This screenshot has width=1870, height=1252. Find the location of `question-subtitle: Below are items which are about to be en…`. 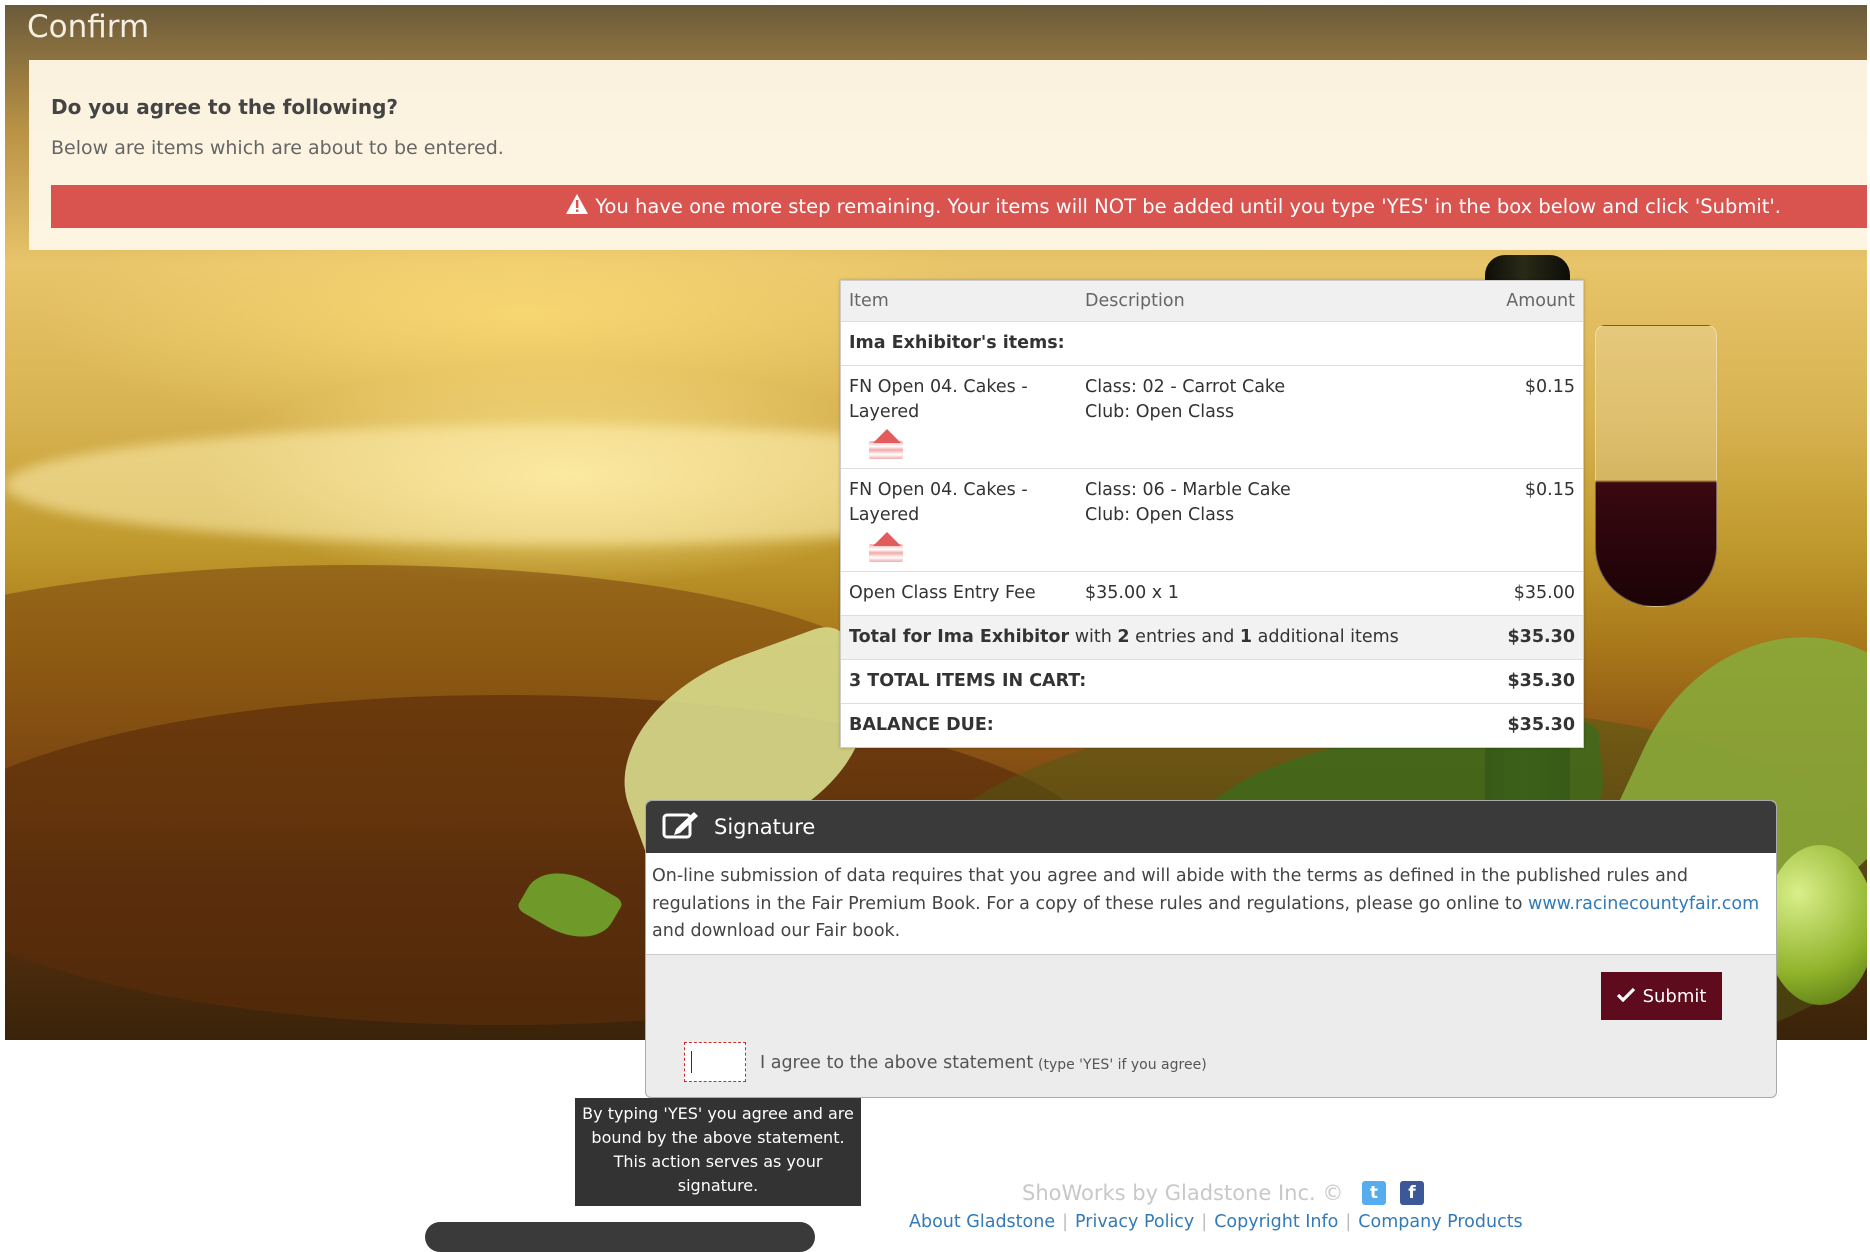

question-subtitle: Below are items which are about to be en… is located at coordinates (277, 148).